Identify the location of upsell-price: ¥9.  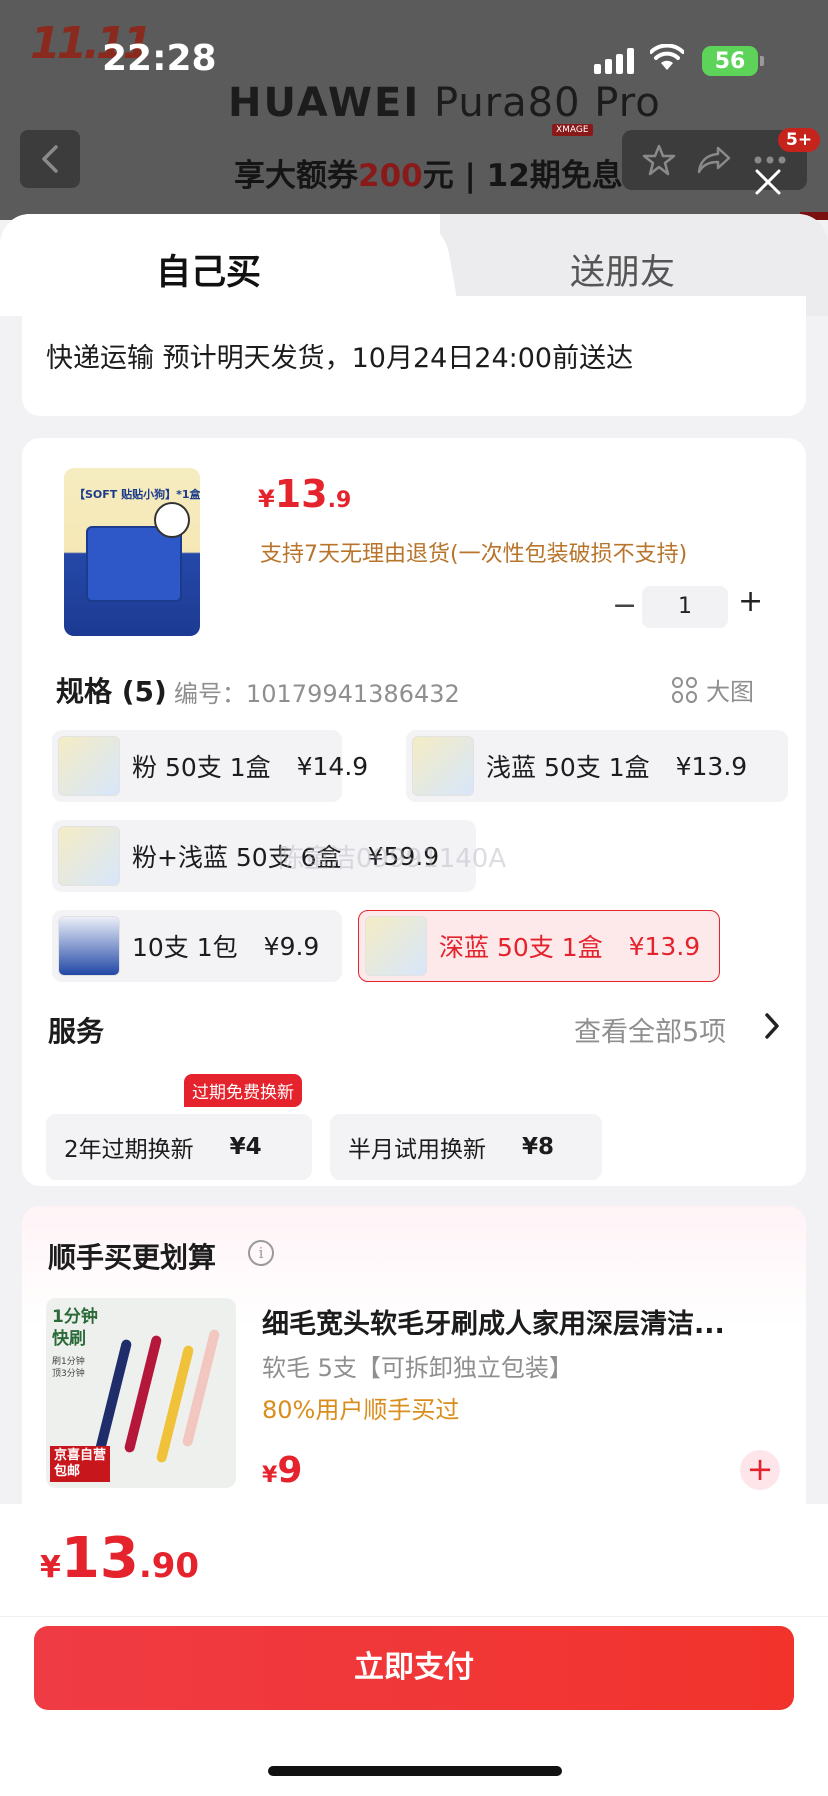
(282, 1470).